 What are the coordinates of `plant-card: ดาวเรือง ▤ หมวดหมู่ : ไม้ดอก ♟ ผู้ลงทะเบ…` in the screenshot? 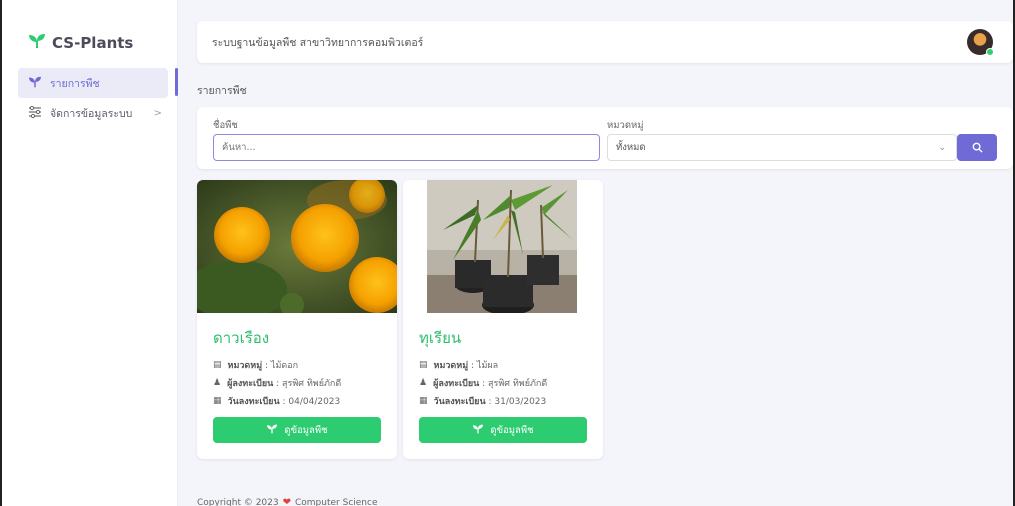 It's located at (297, 319).